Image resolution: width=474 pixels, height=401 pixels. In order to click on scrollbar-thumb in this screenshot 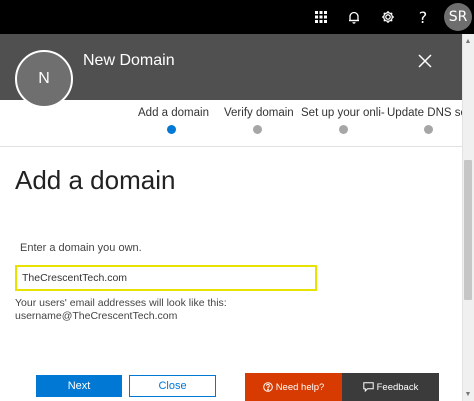, I will do `click(468, 230)`.